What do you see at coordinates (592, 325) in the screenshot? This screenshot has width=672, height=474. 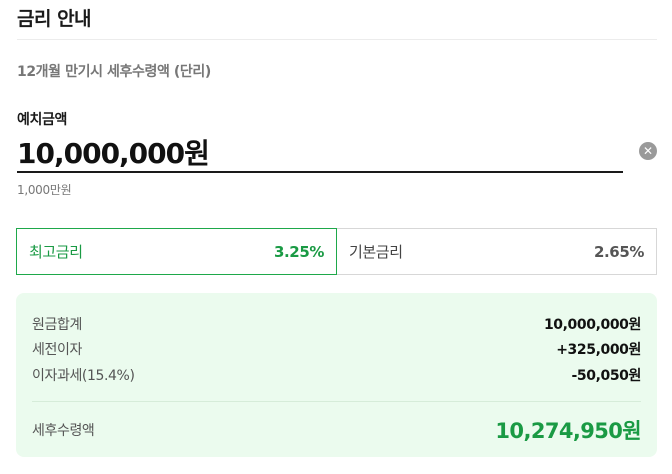 I see `summary-row-value: 10,000,000원` at bounding box center [592, 325].